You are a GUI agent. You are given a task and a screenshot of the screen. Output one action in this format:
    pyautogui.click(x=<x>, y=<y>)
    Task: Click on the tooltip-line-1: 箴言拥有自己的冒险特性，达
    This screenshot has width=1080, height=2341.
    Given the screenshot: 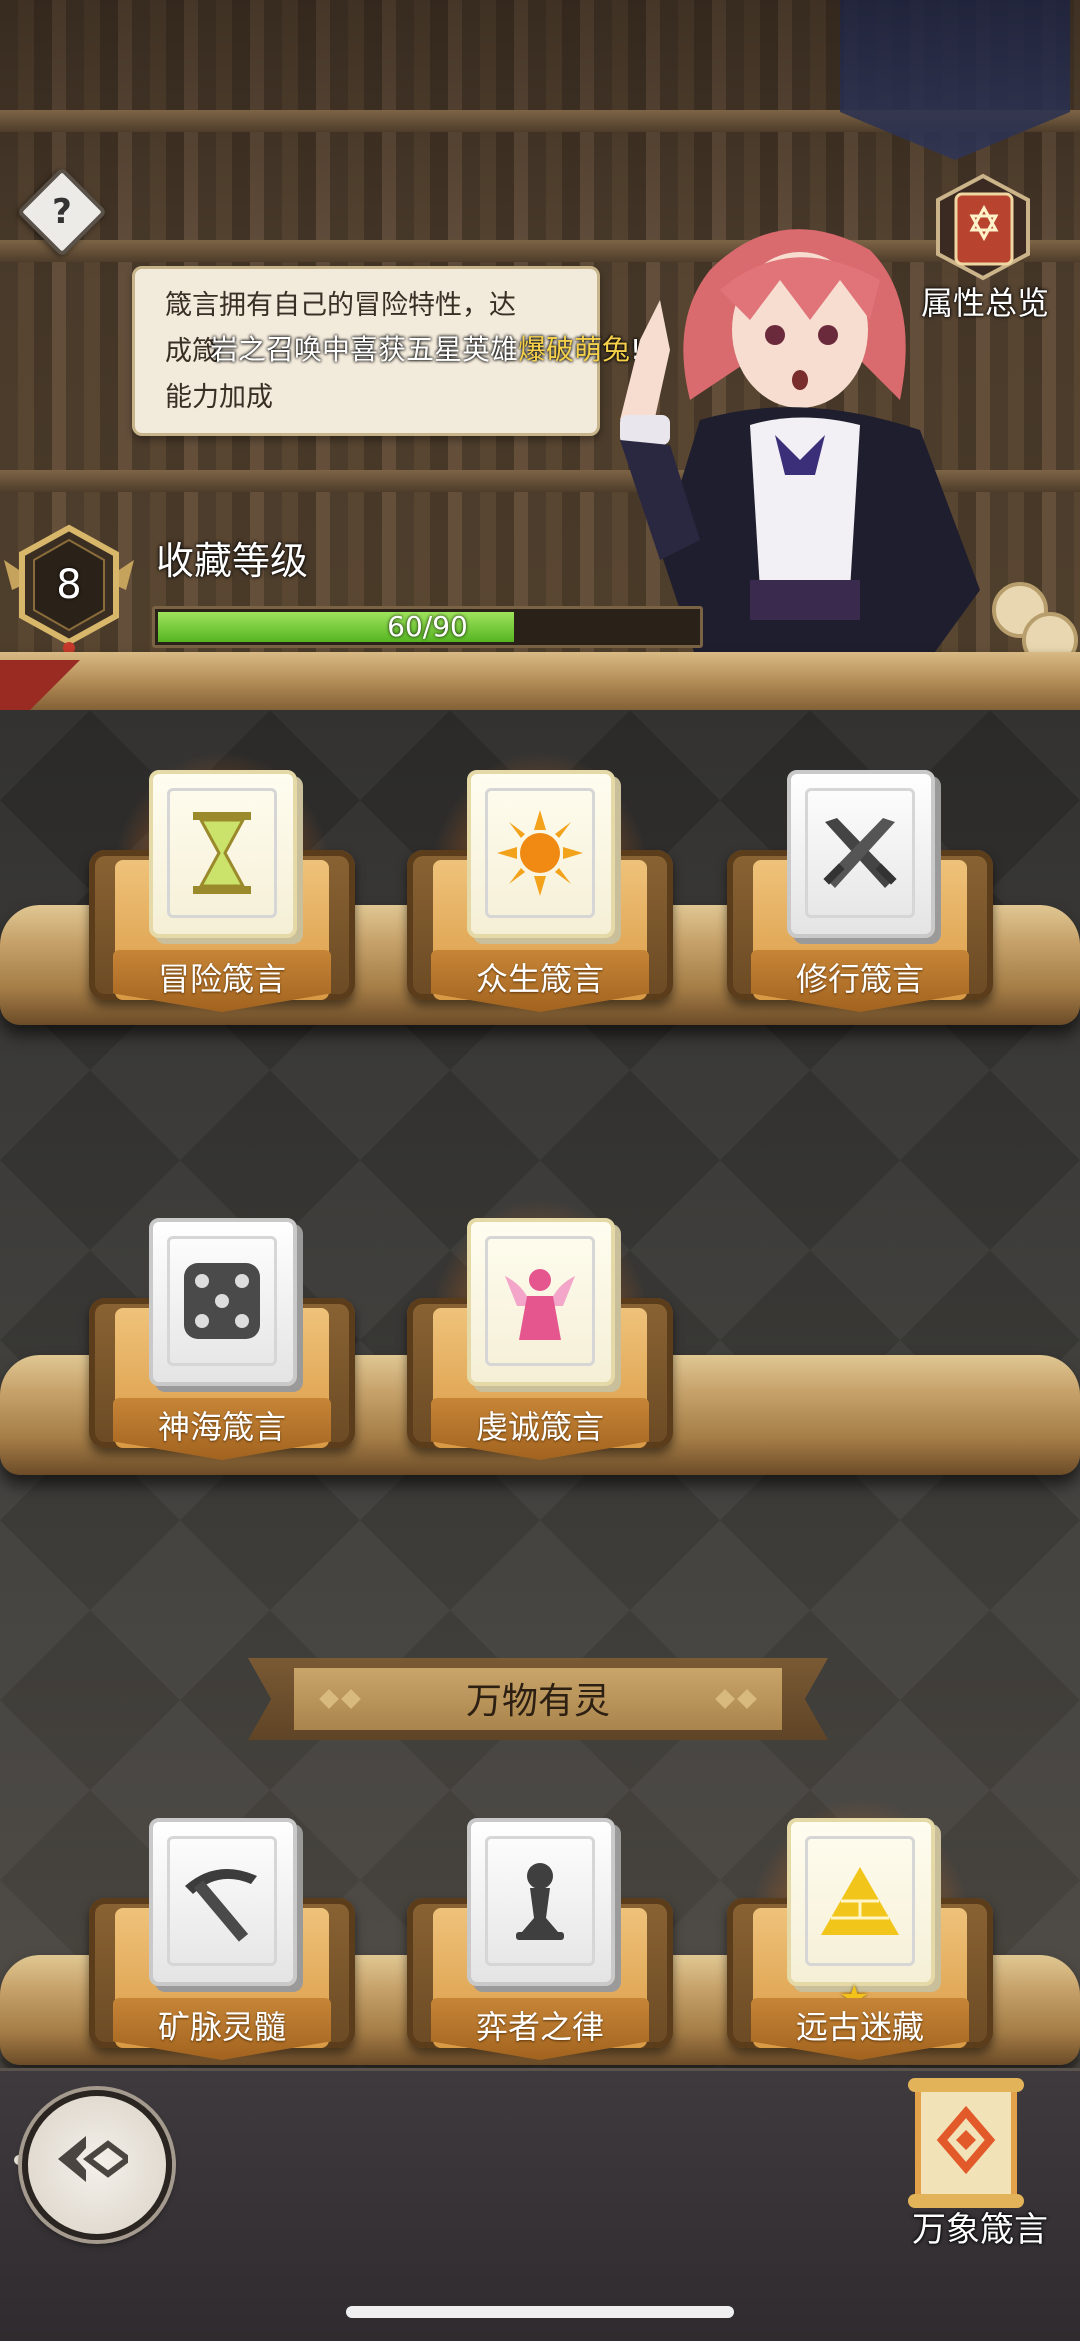 What is the action you would take?
    pyautogui.click(x=340, y=305)
    